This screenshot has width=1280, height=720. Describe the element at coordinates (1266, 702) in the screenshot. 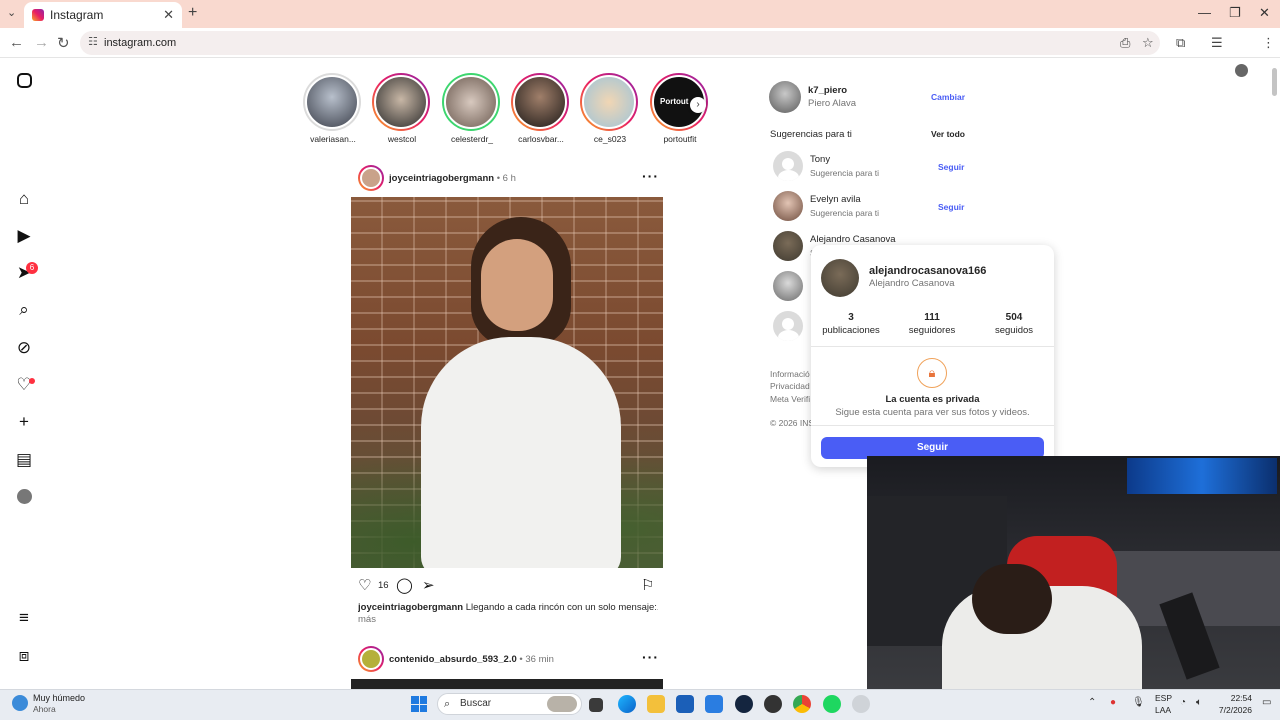

I see `notifications-icon: ▭` at that location.